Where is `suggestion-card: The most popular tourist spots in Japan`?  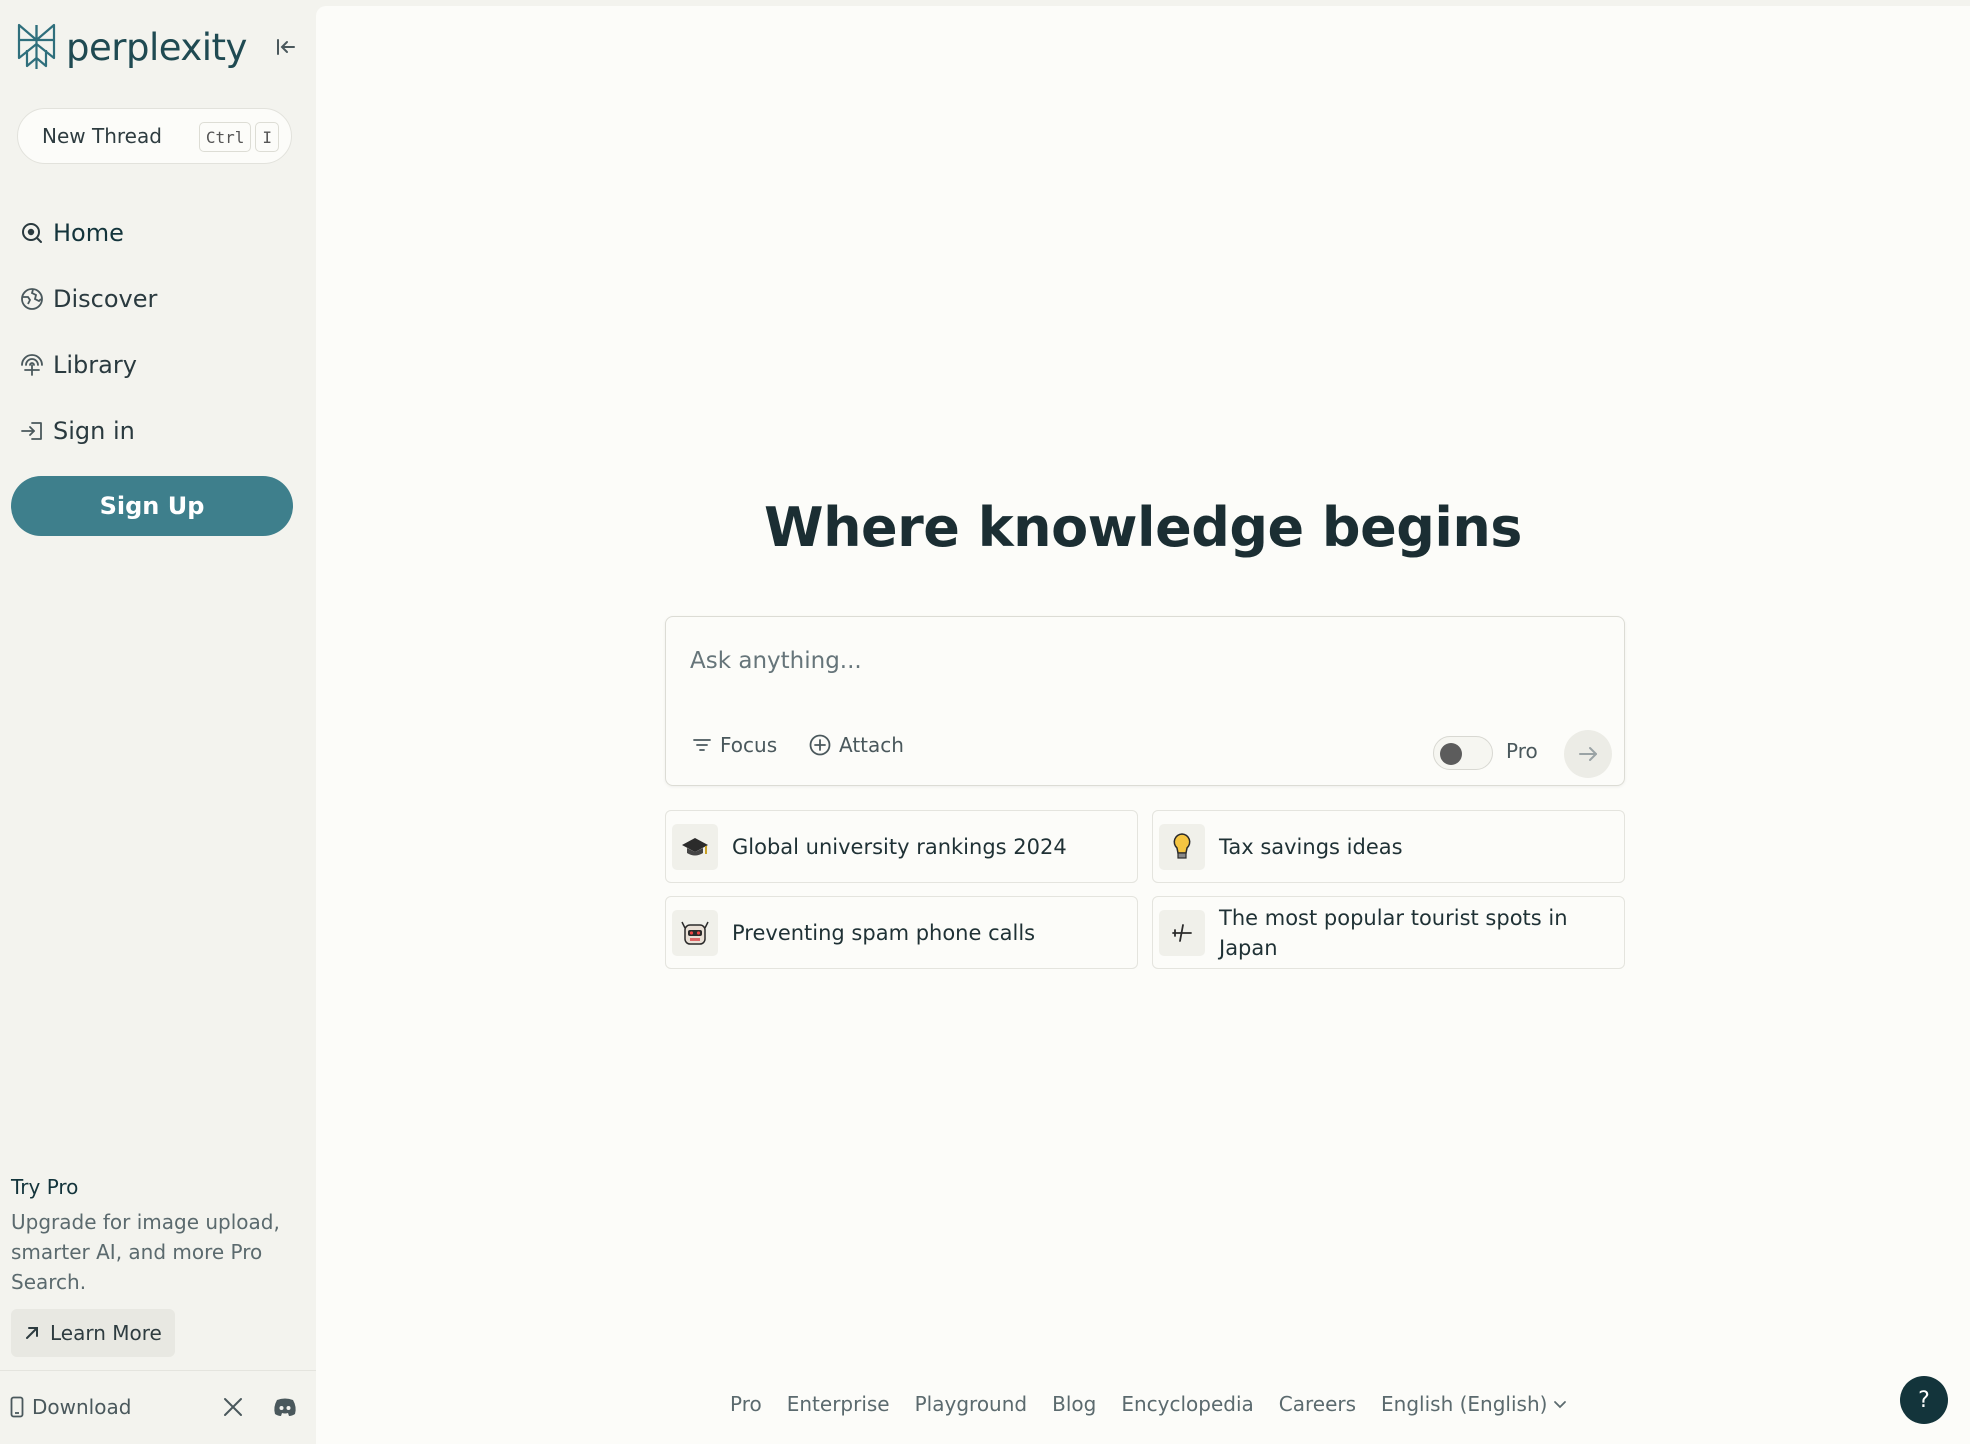 suggestion-card: The most popular tourist spots in Japan is located at coordinates (1388, 932).